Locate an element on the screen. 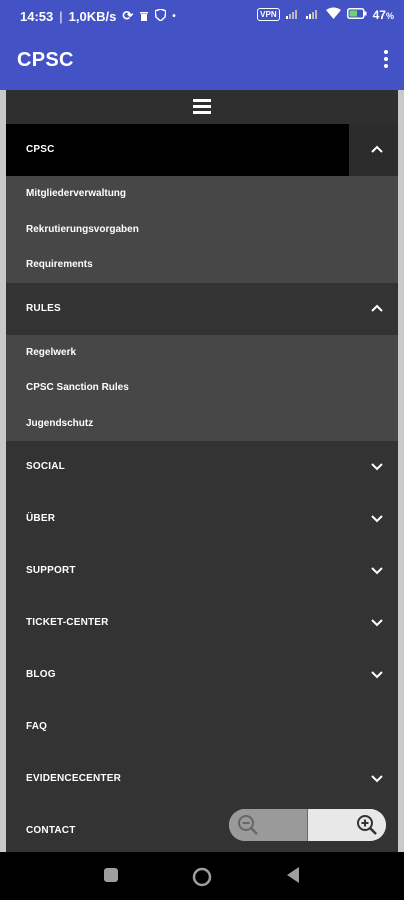  submenu-item-cpsc-sanction-rules: CPSC Sanction Rules is located at coordinates (202, 388).